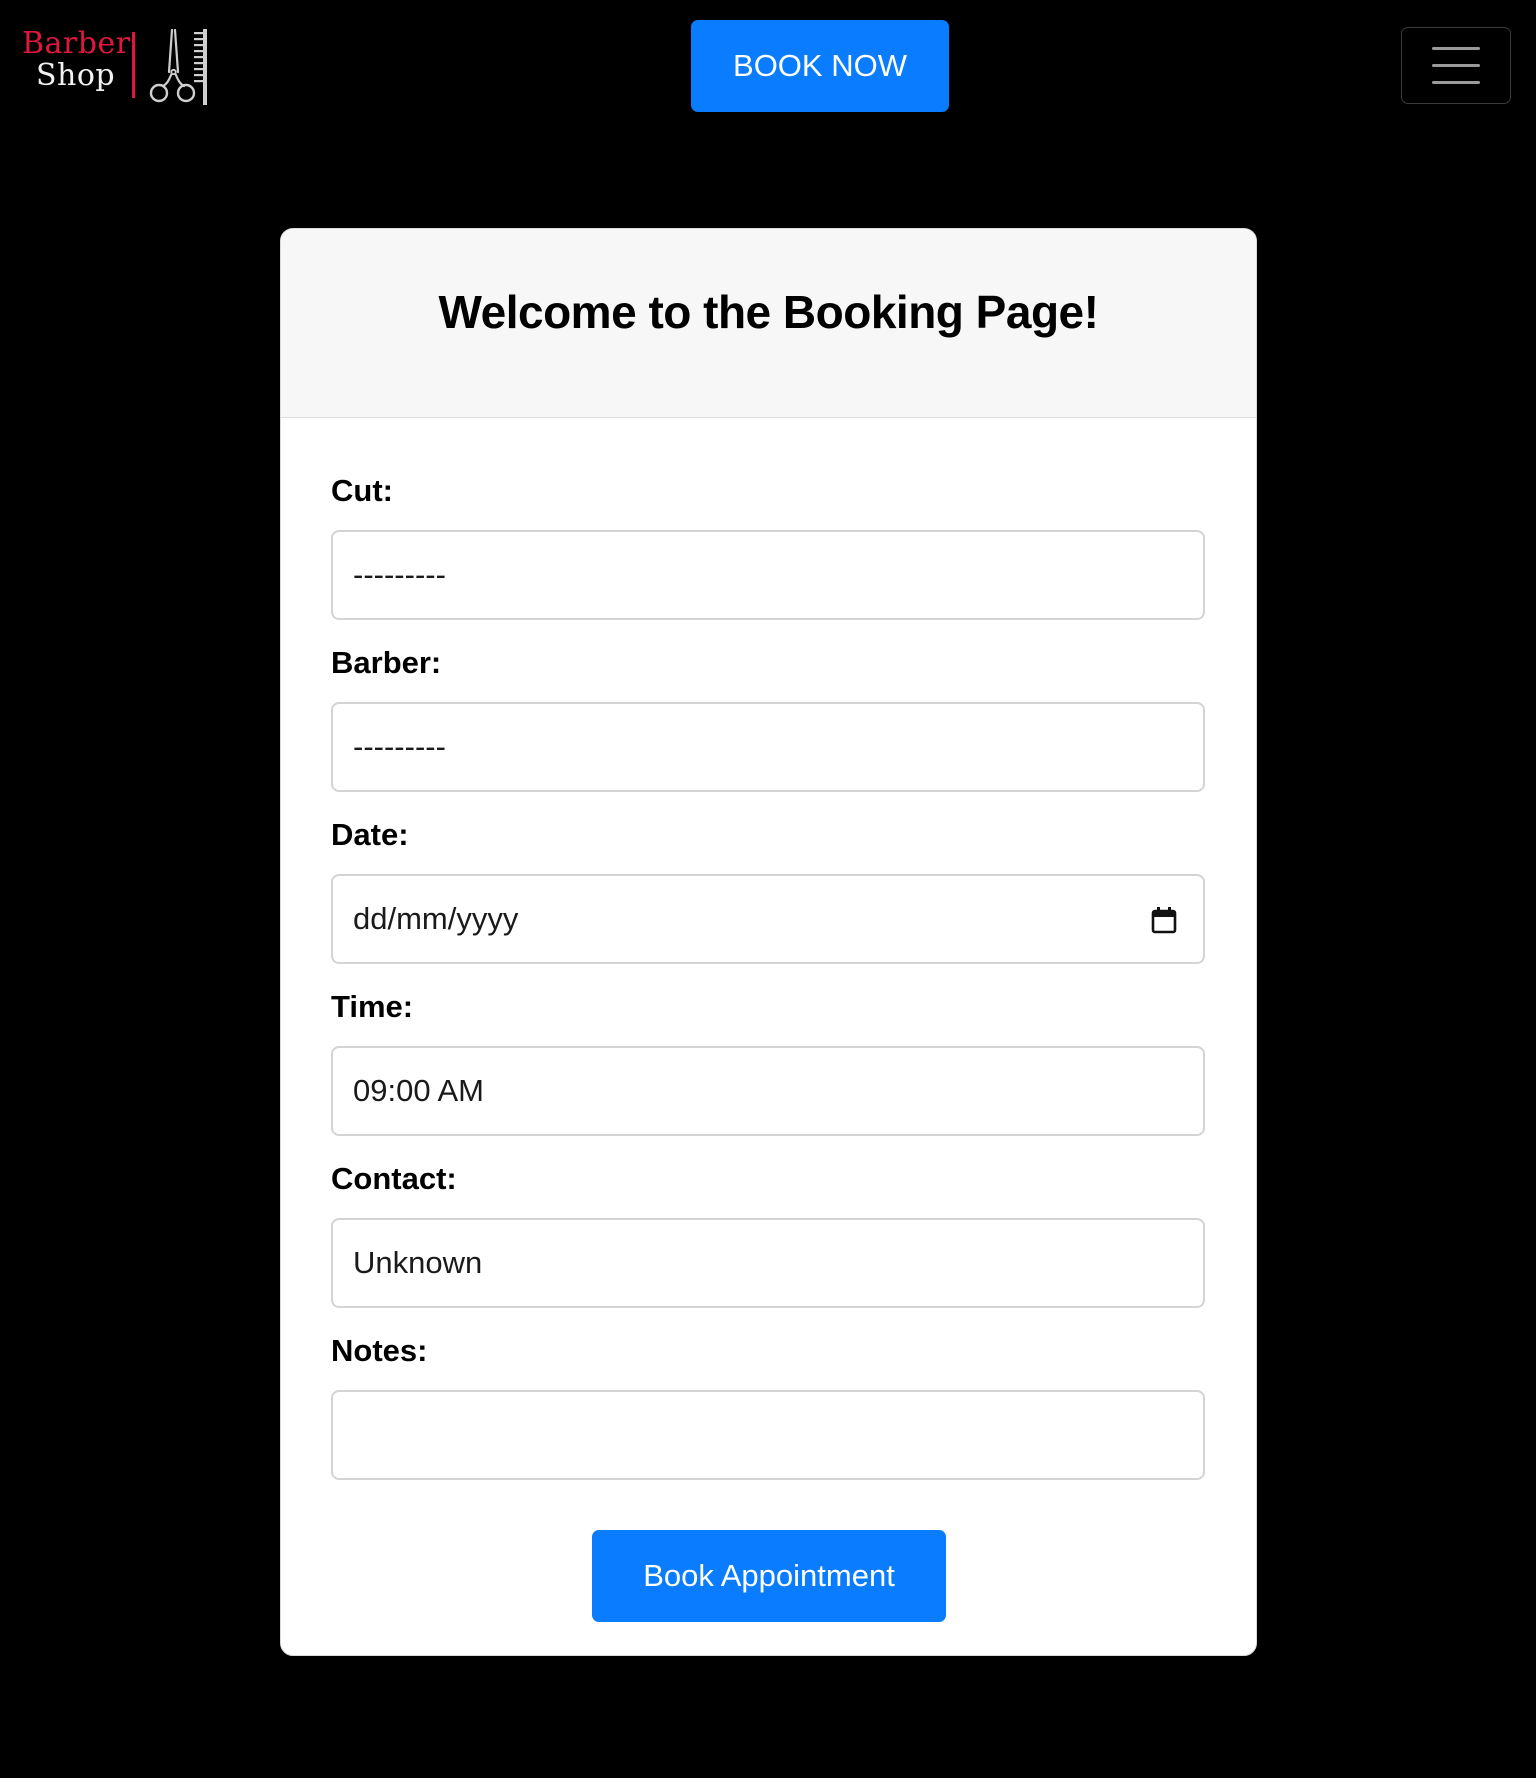 The height and width of the screenshot is (1778, 1536). Describe the element at coordinates (436, 918) in the screenshot. I see `date-input-placeholder: dd/mm/yyyy` at that location.